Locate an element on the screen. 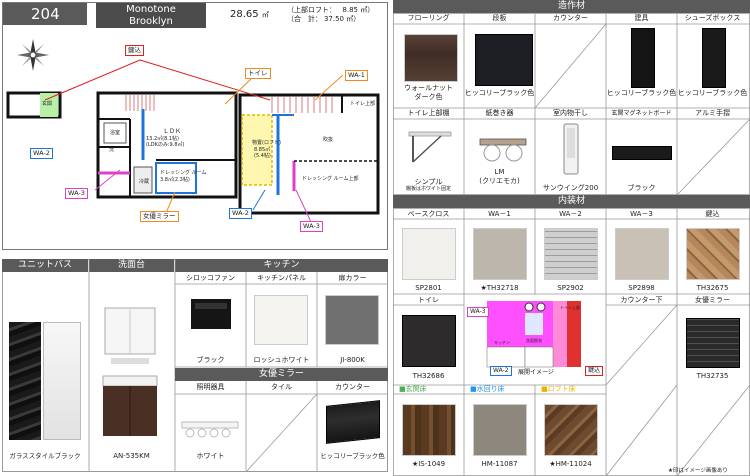 Image resolution: width=750 pixels, height=476 pixels. mirror-header-1: タイル is located at coordinates (281, 387).